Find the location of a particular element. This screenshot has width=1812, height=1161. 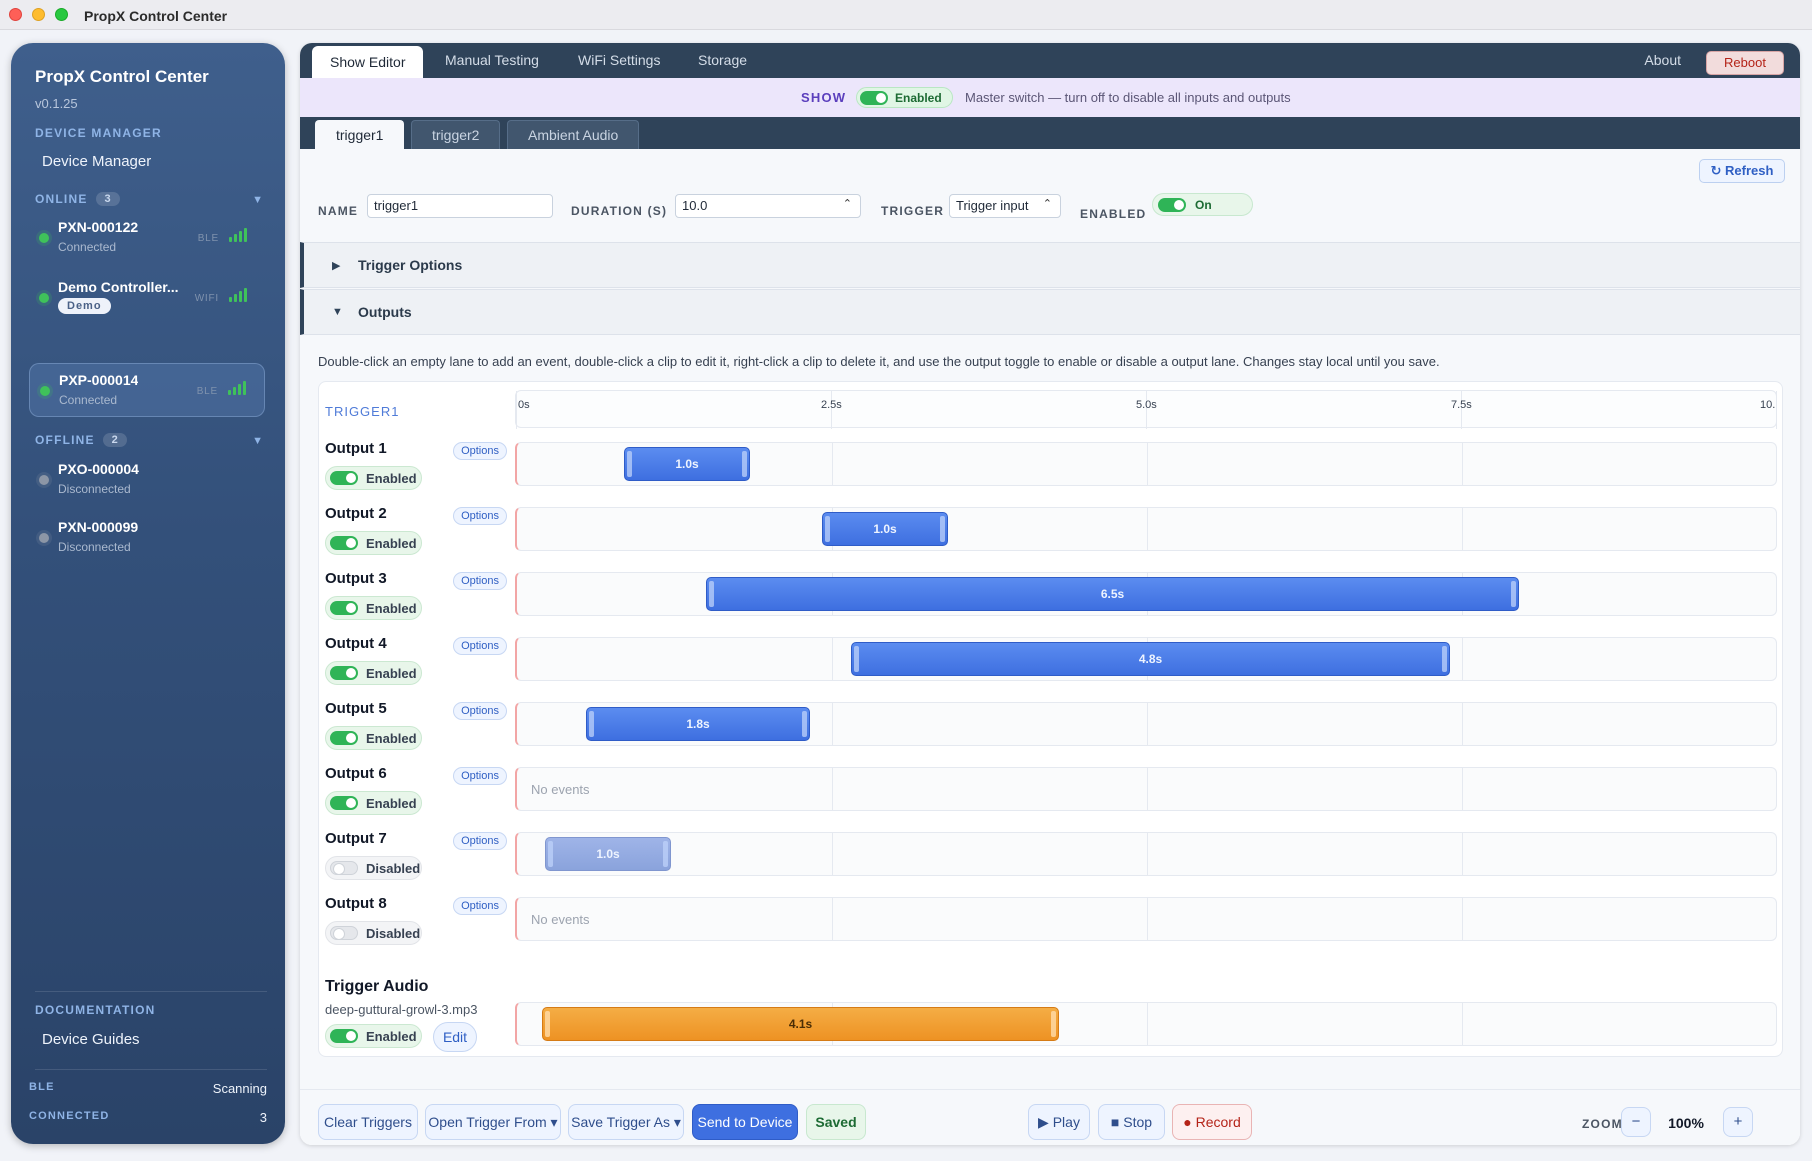

tab-trigger2: trigger2 is located at coordinates (456, 134).